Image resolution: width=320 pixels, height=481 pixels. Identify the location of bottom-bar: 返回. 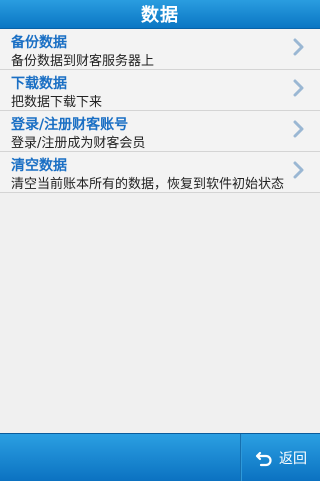
(160, 457).